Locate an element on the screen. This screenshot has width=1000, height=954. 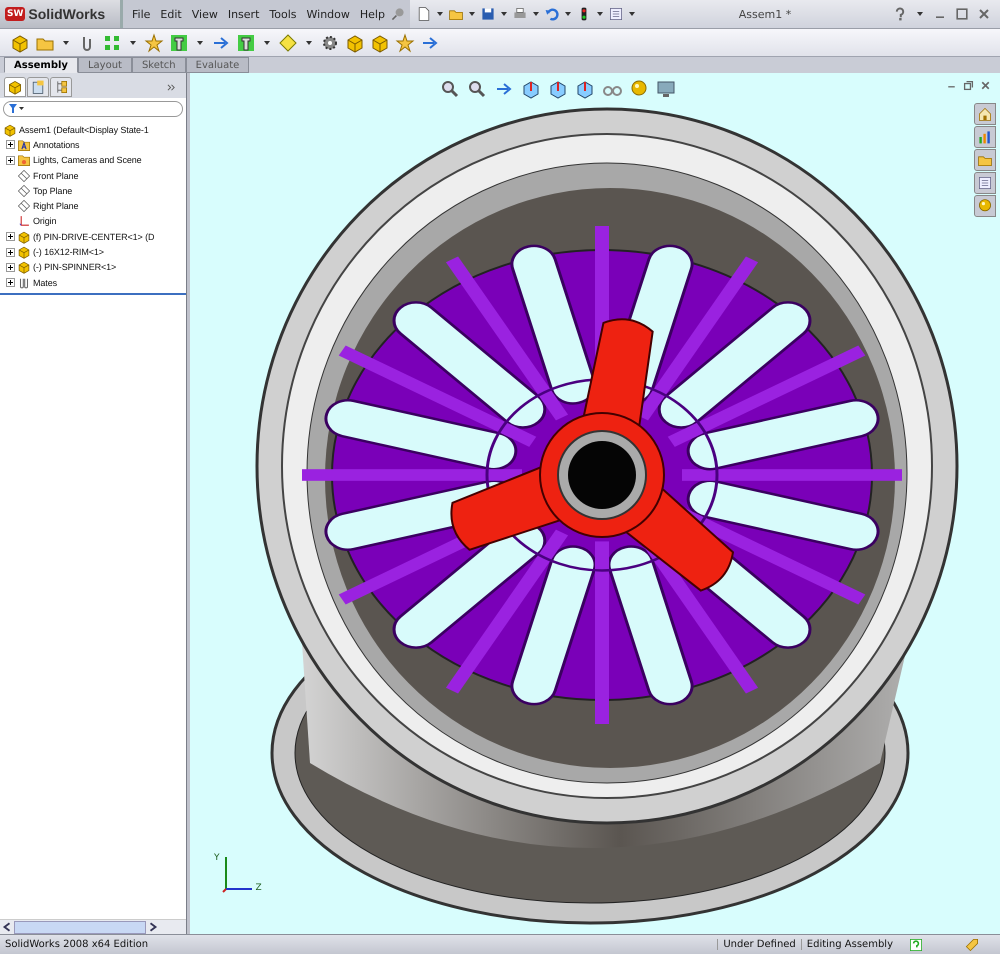
maximize-icon is located at coordinates (962, 14).